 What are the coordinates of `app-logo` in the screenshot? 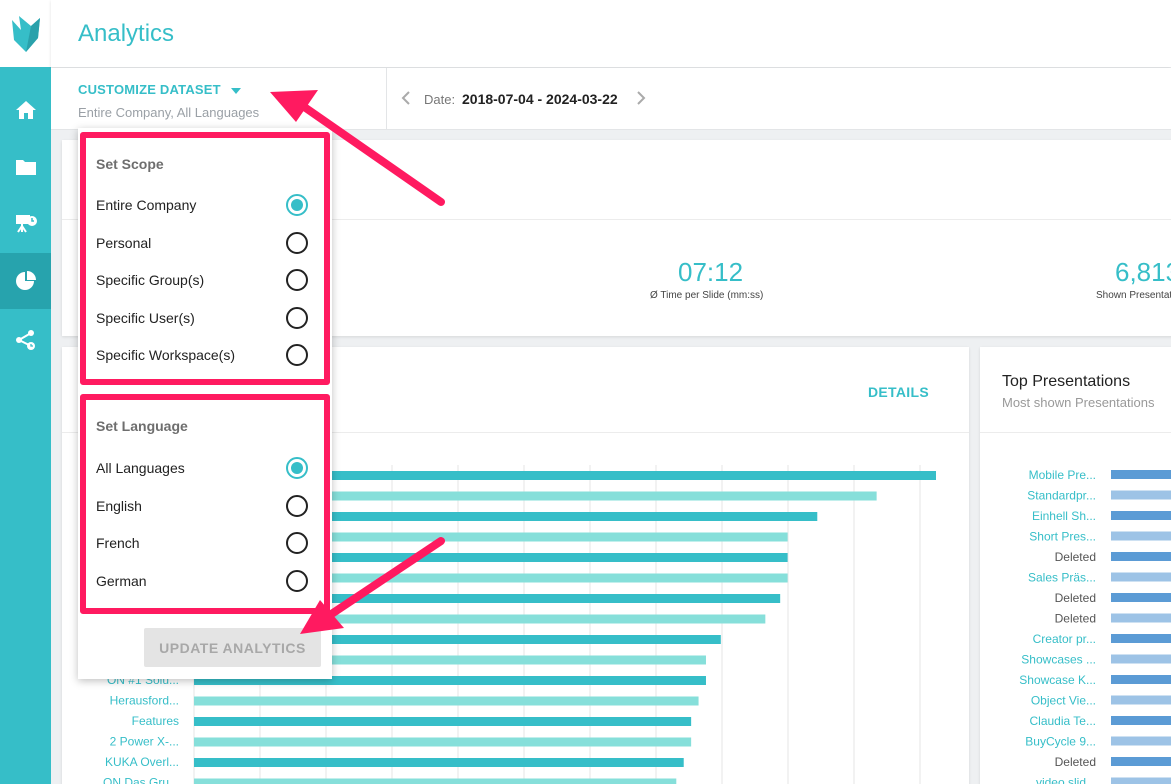 It's located at (25, 33).